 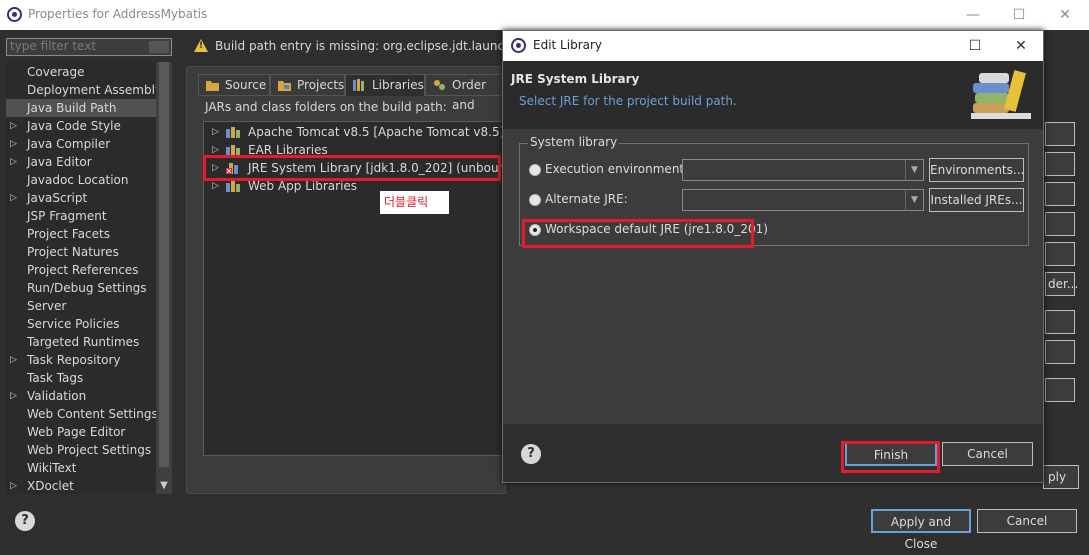 I want to click on close-button: ✕, so click(x=1065, y=15).